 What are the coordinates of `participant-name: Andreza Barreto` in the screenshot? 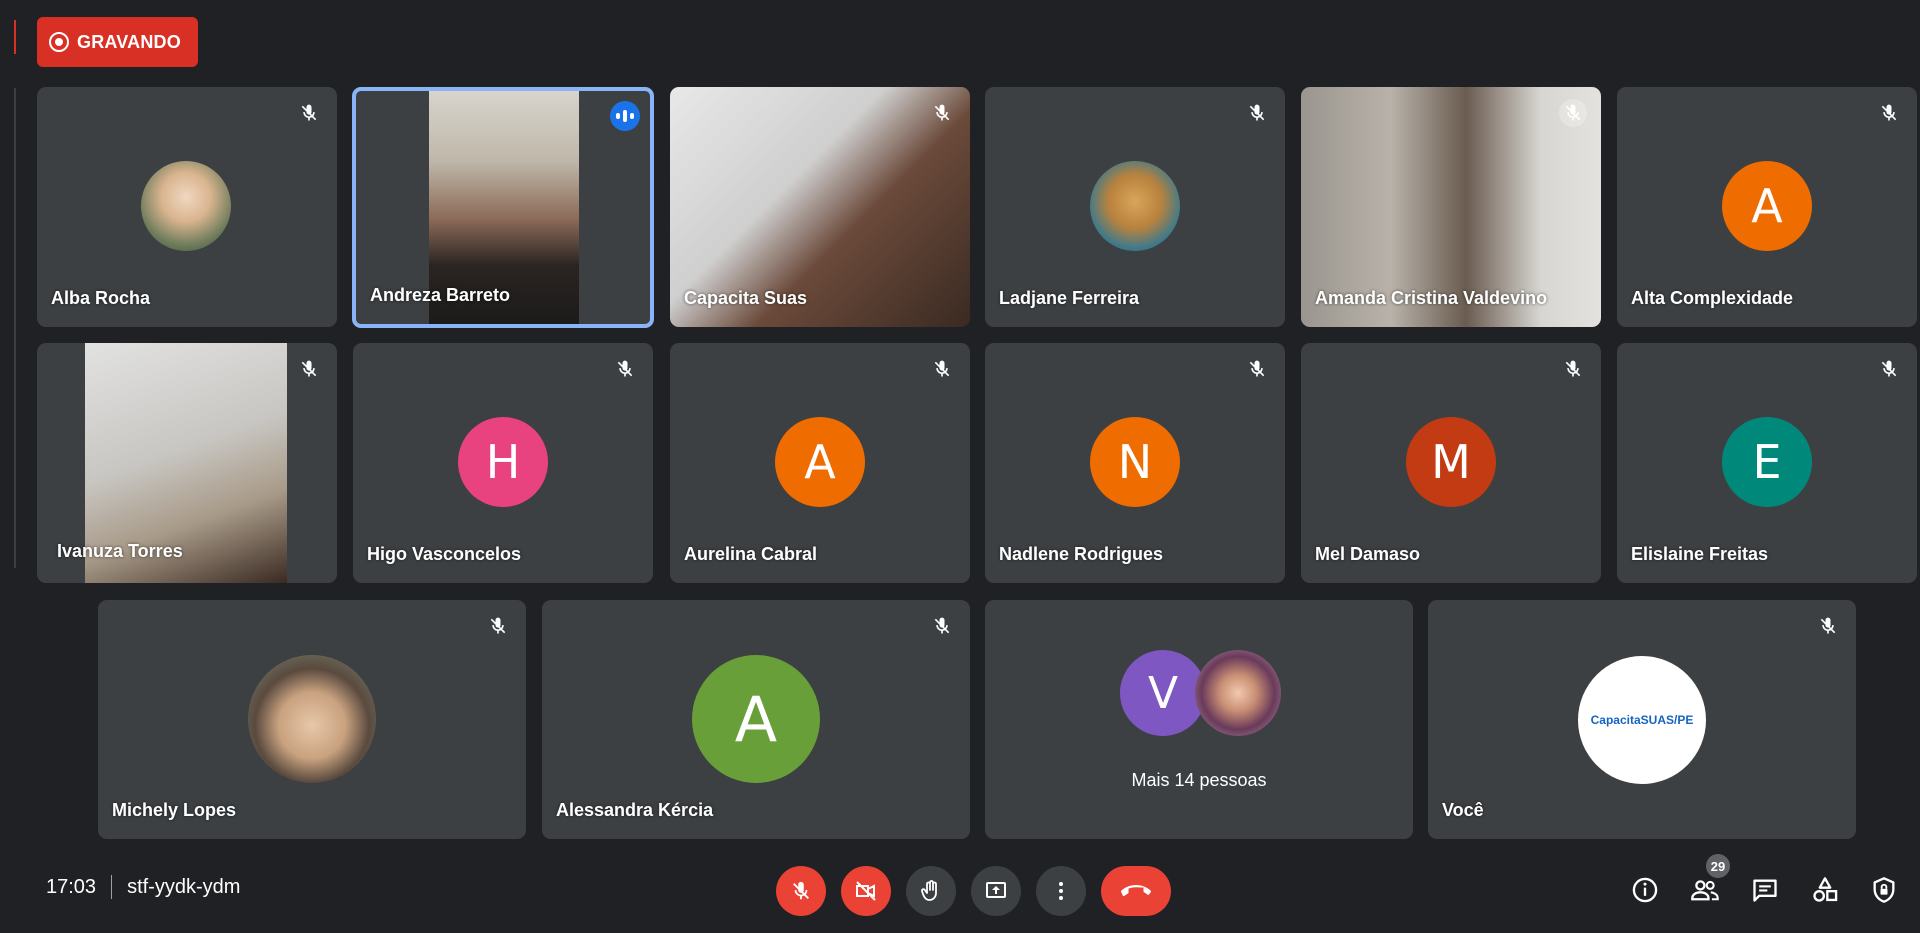 It's located at (440, 295).